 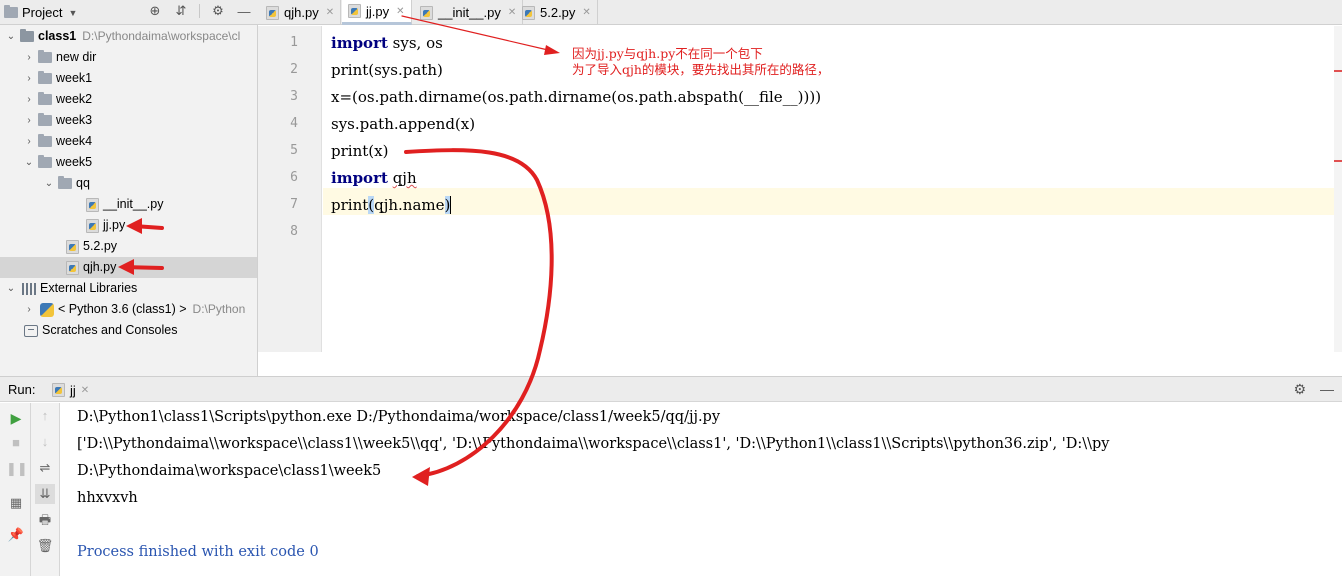 I want to click on error-stripe, so click(x=1338, y=189).